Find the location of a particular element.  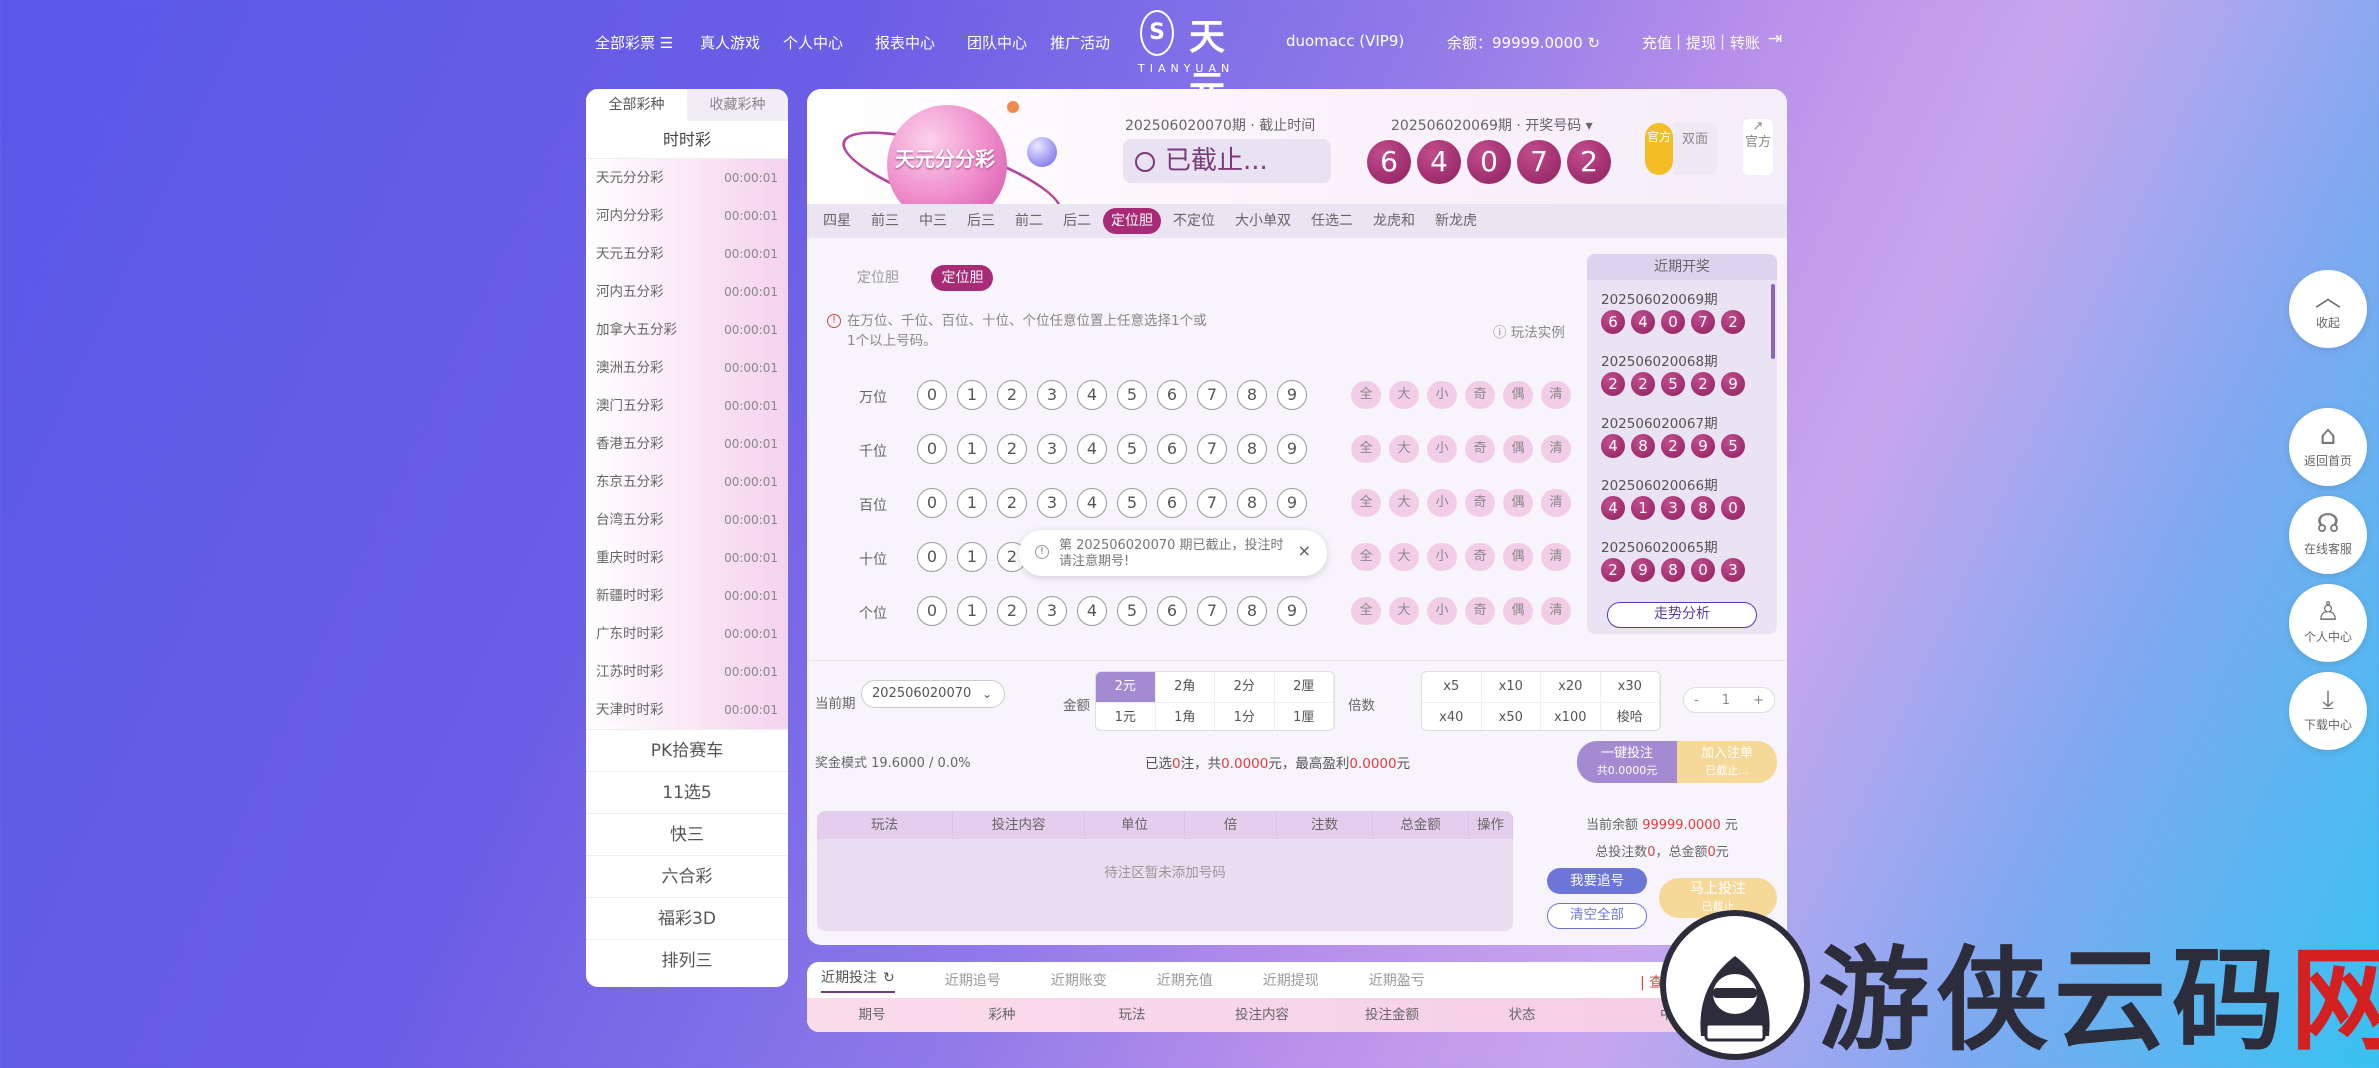

multiple-option: x40 is located at coordinates (1452, 716).